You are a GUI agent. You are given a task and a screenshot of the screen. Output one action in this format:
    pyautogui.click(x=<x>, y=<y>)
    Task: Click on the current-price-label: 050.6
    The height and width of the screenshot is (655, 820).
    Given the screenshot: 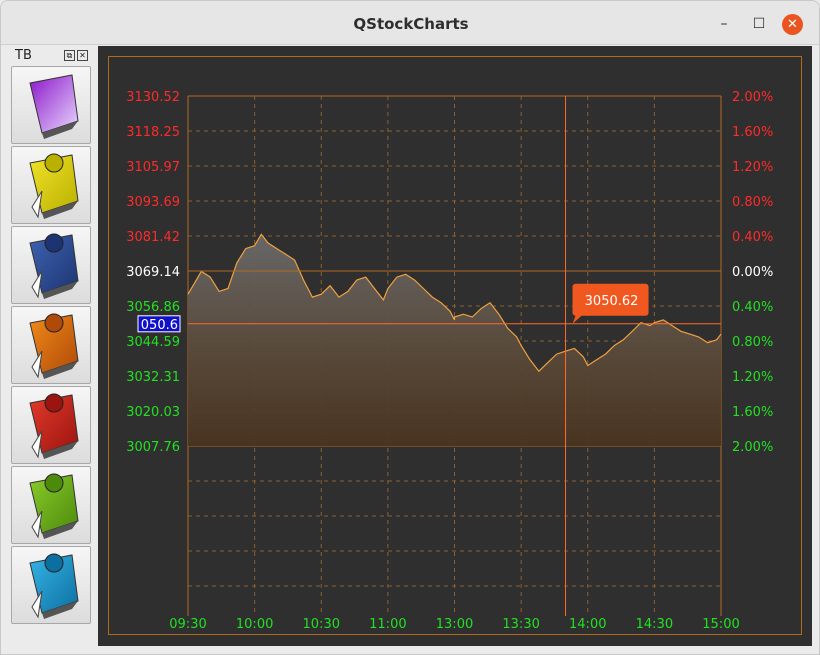 What is the action you would take?
    pyautogui.click(x=159, y=325)
    